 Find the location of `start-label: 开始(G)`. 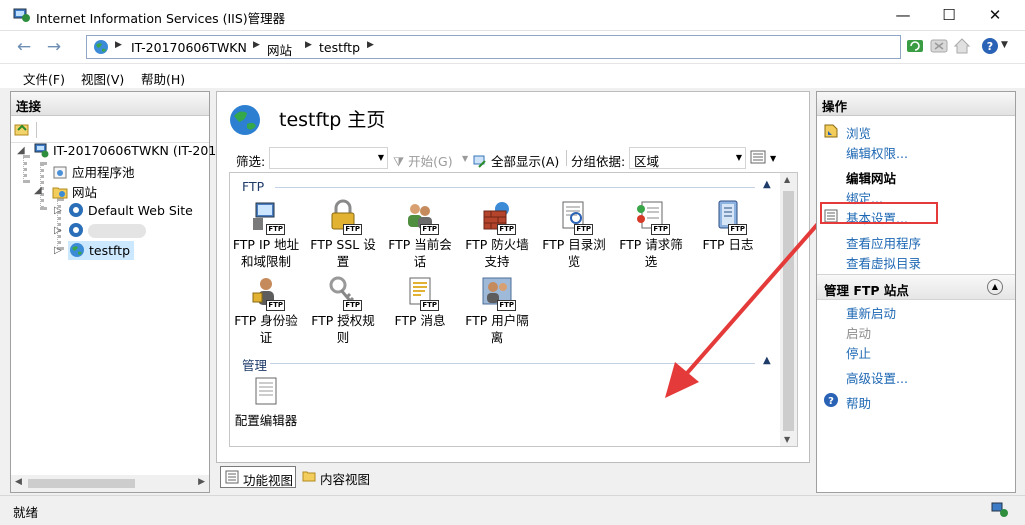

start-label: 开始(G) is located at coordinates (430, 161).